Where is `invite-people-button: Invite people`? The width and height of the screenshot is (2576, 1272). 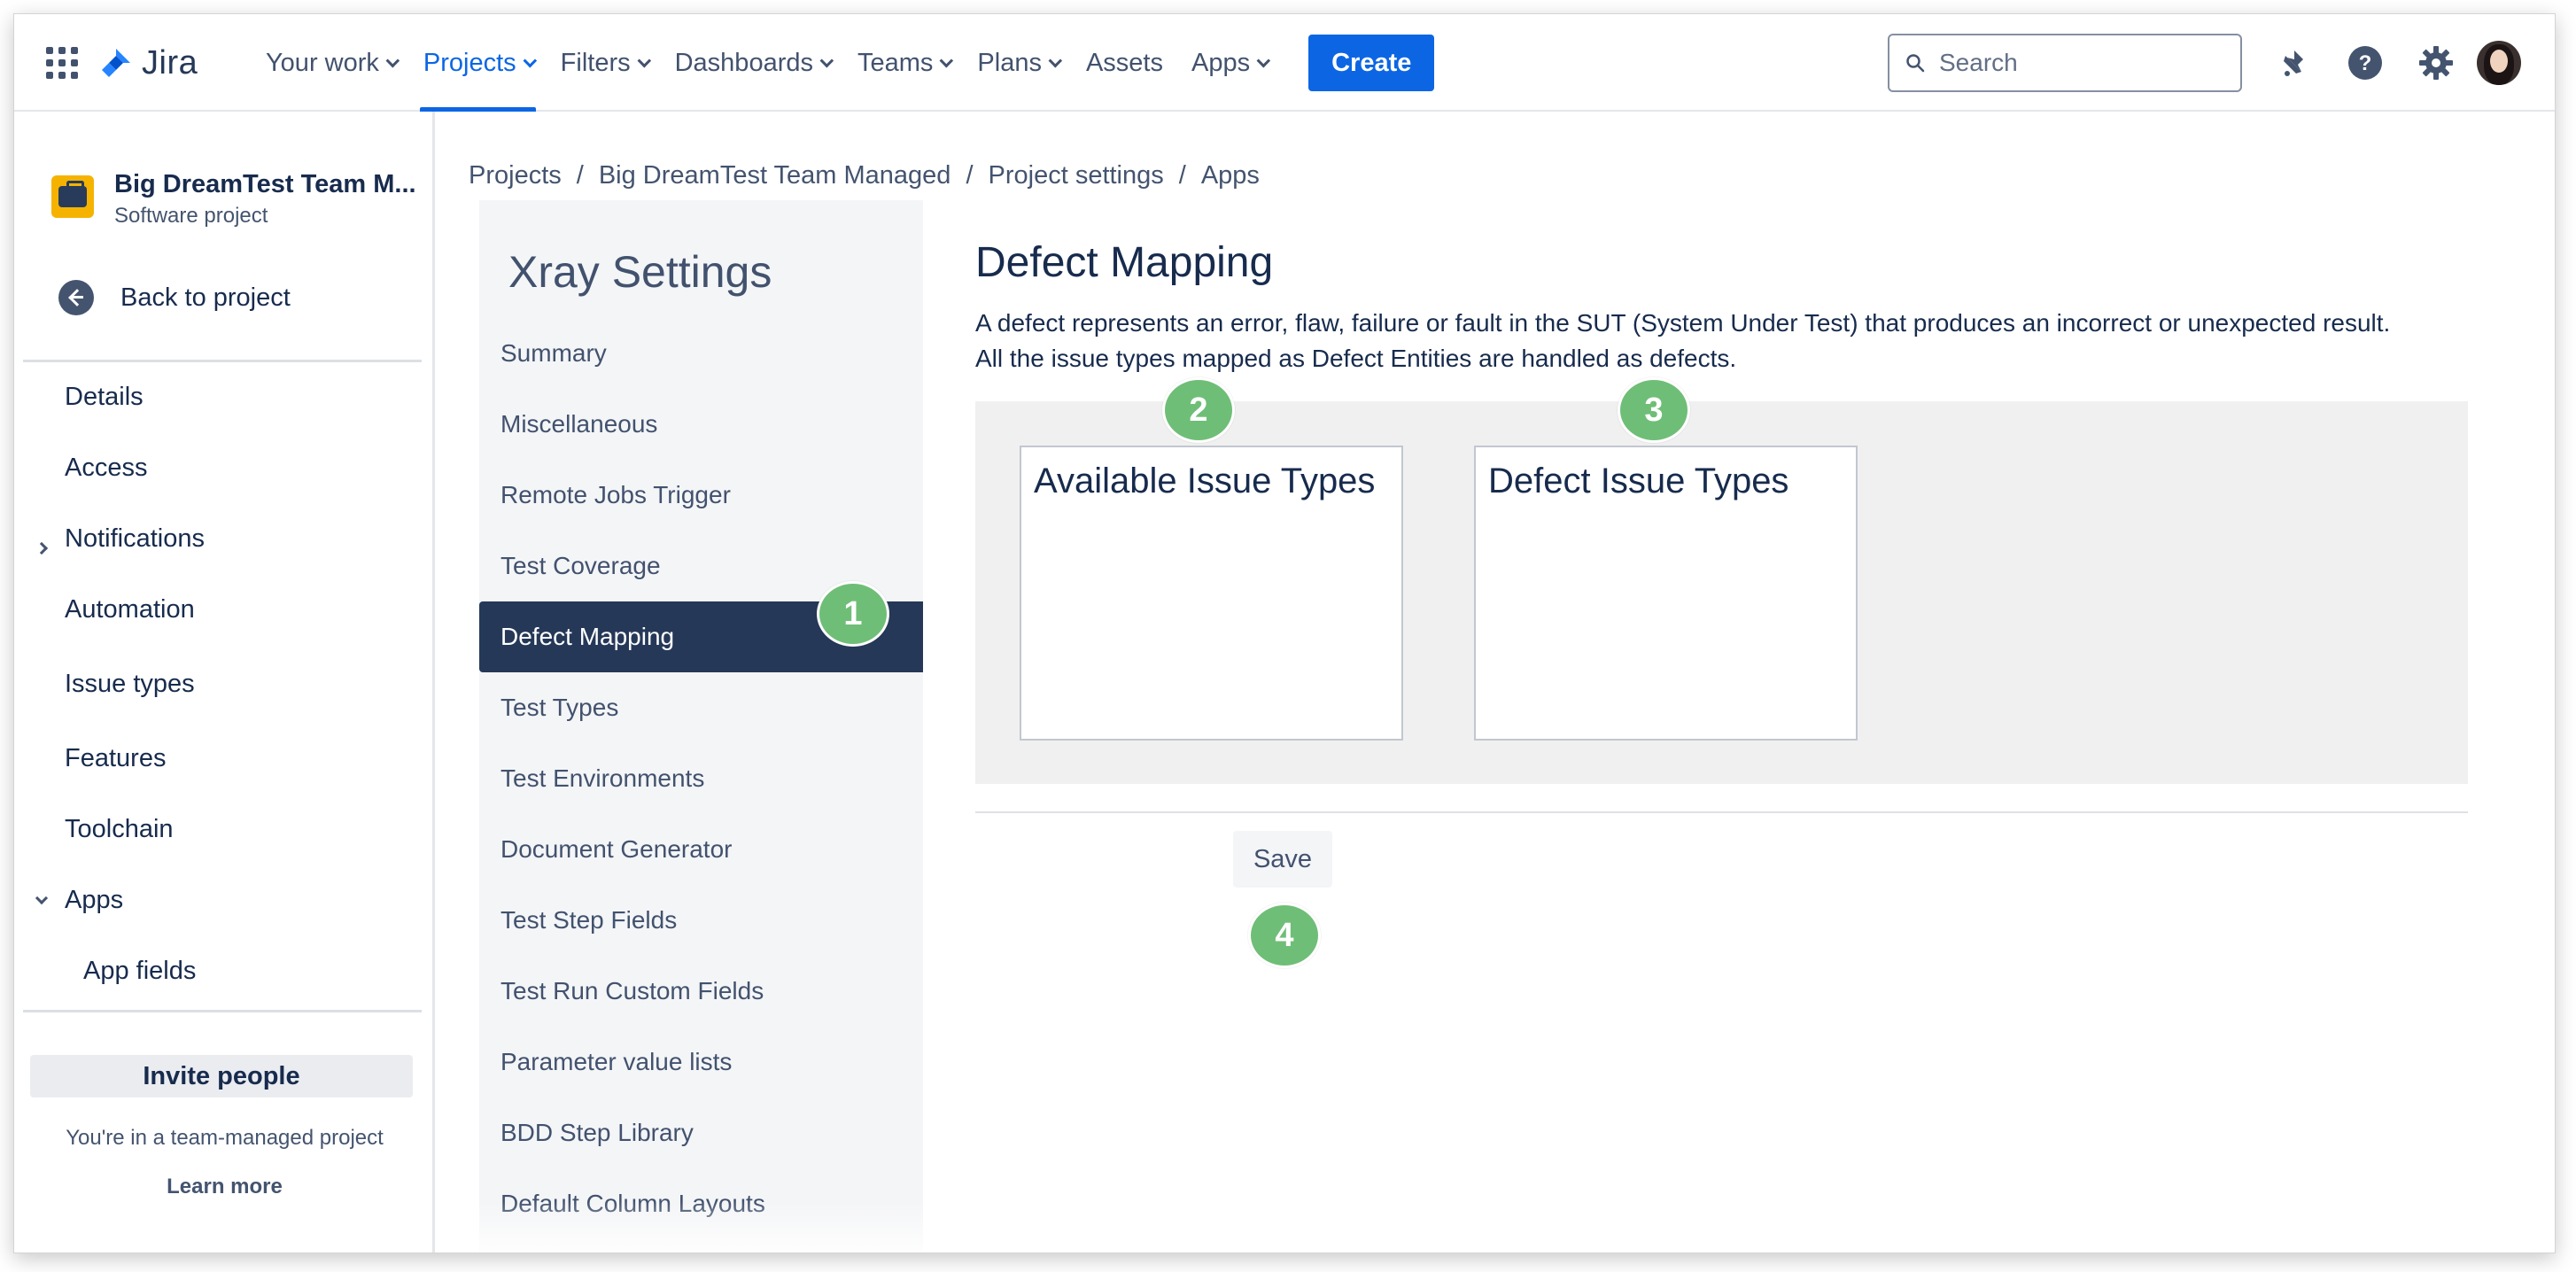 invite-people-button: Invite people is located at coordinates (221, 1076).